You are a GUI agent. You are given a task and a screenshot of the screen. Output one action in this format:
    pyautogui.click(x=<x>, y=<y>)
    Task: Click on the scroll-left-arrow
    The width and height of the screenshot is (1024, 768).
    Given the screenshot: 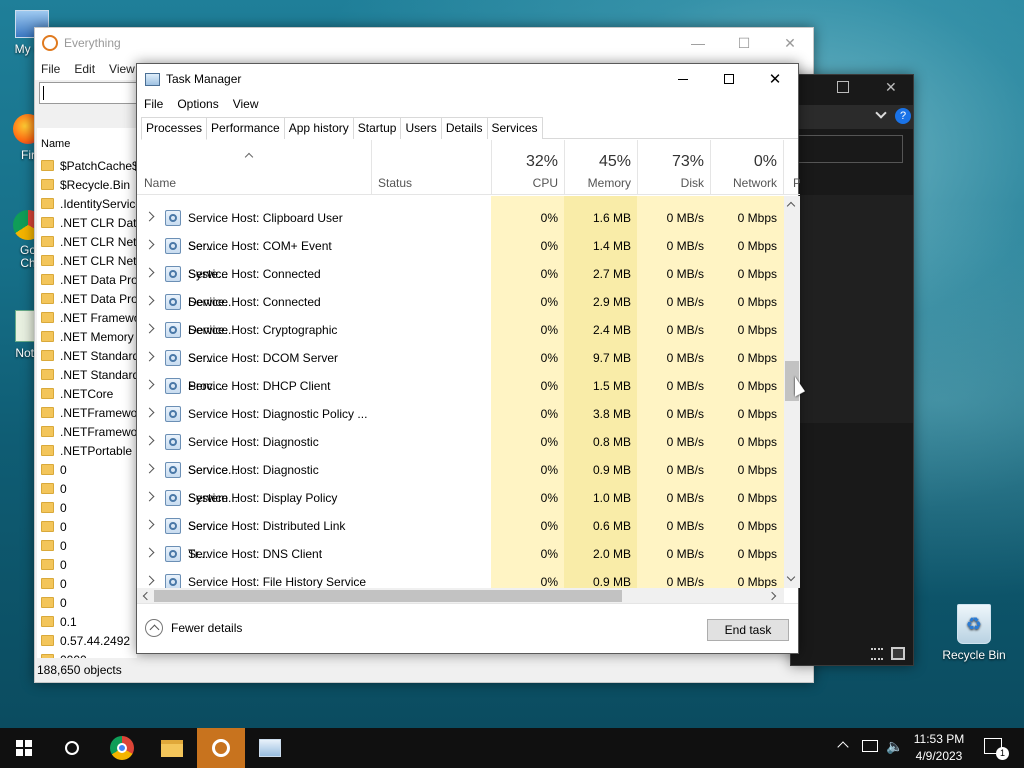 What is the action you would take?
    pyautogui.click(x=147, y=596)
    